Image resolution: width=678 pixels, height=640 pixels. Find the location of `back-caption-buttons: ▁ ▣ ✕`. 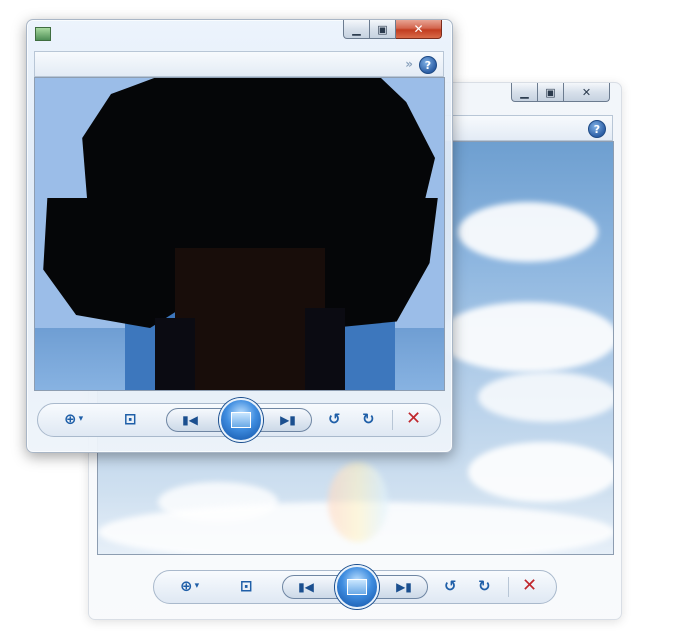

back-caption-buttons: ▁ ▣ ✕ is located at coordinates (560, 92).